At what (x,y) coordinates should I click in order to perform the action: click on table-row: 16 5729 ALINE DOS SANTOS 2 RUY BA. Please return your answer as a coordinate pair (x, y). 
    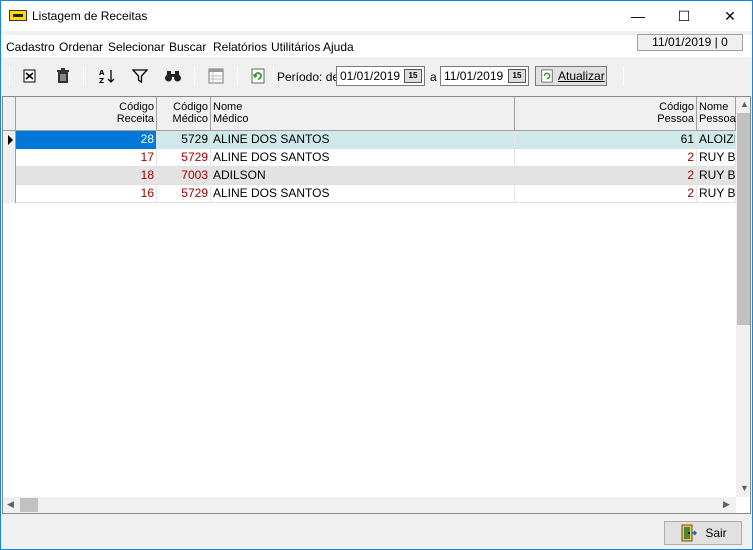
    Looking at the image, I should click on (369, 194).